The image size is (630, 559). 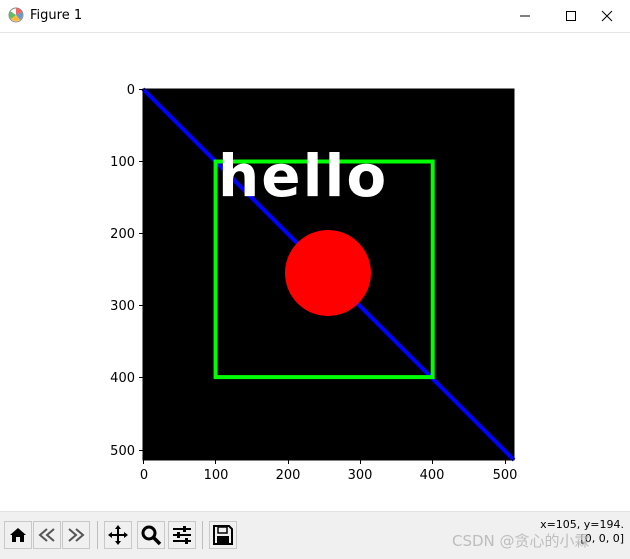 I want to click on y-tick-label: 200, so click(x=122, y=234).